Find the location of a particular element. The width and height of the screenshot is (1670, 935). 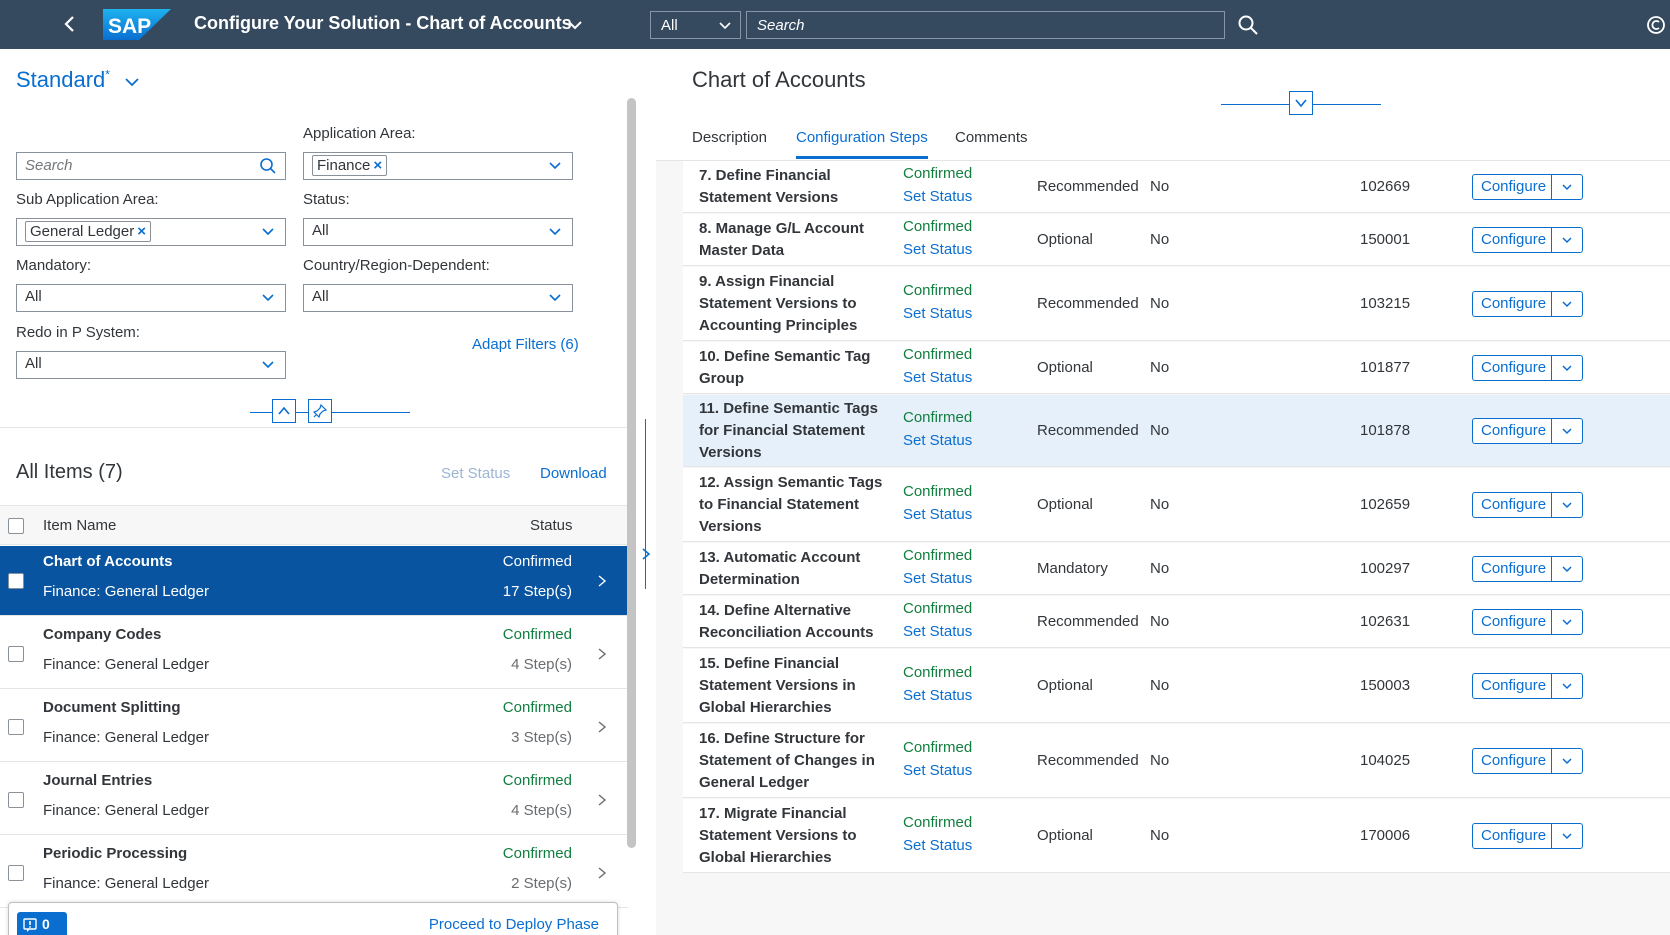

redo-select: All is located at coordinates (151, 365).